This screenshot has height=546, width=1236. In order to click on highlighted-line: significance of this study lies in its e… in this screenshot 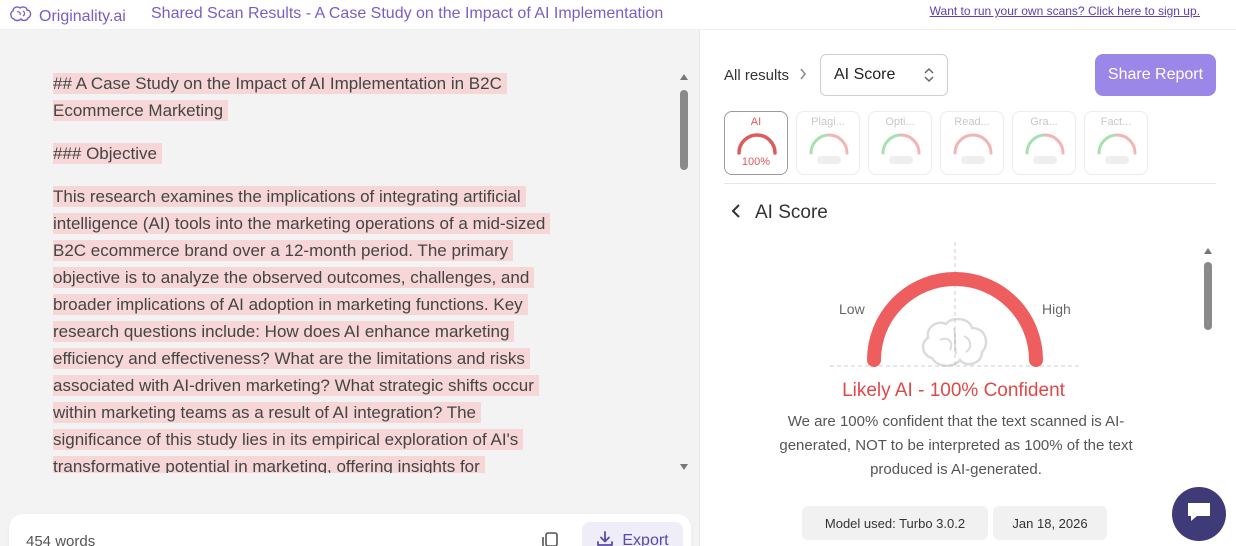, I will do `click(288, 439)`.